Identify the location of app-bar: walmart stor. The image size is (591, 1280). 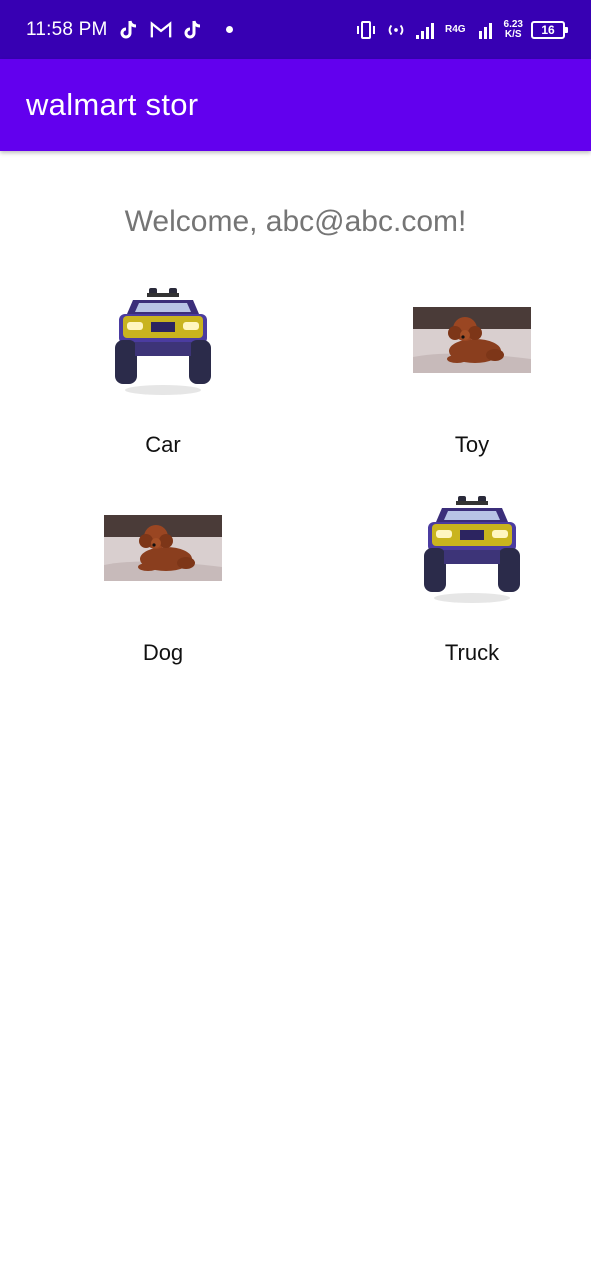
(295, 105).